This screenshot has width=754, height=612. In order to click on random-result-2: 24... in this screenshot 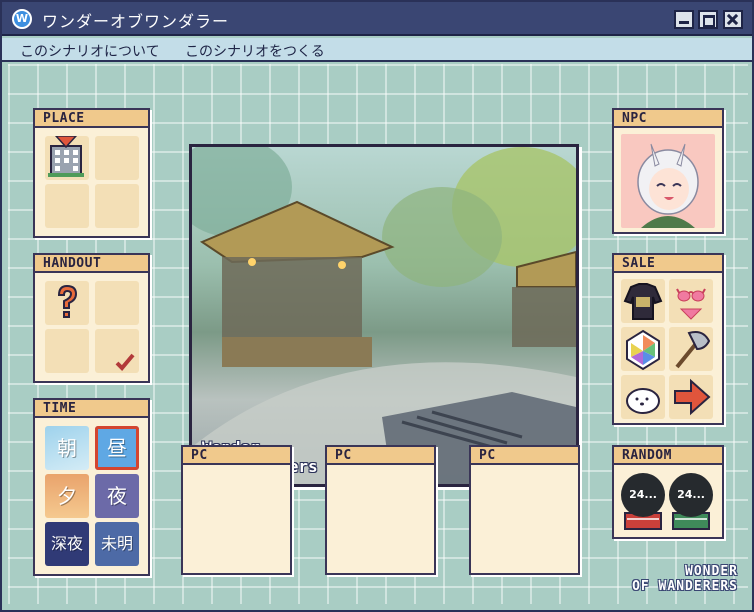, I will do `click(691, 495)`.